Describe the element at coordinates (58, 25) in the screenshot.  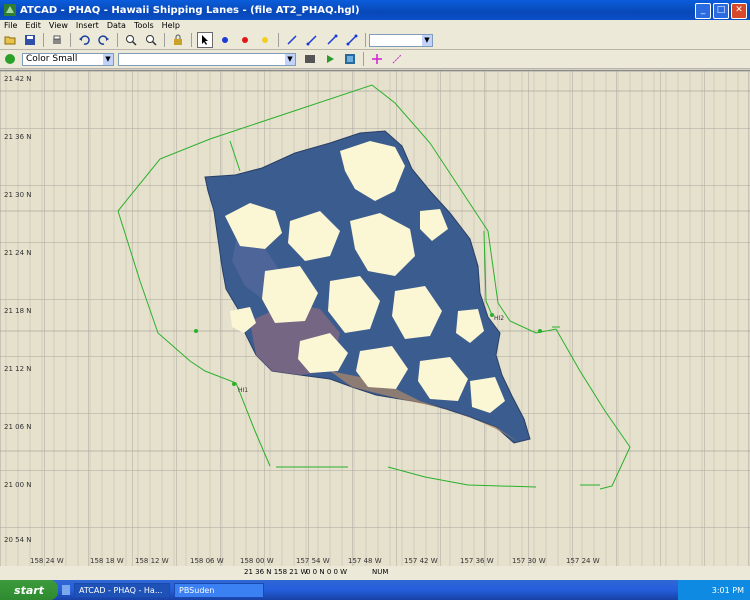
I see `menu-view: View` at that location.